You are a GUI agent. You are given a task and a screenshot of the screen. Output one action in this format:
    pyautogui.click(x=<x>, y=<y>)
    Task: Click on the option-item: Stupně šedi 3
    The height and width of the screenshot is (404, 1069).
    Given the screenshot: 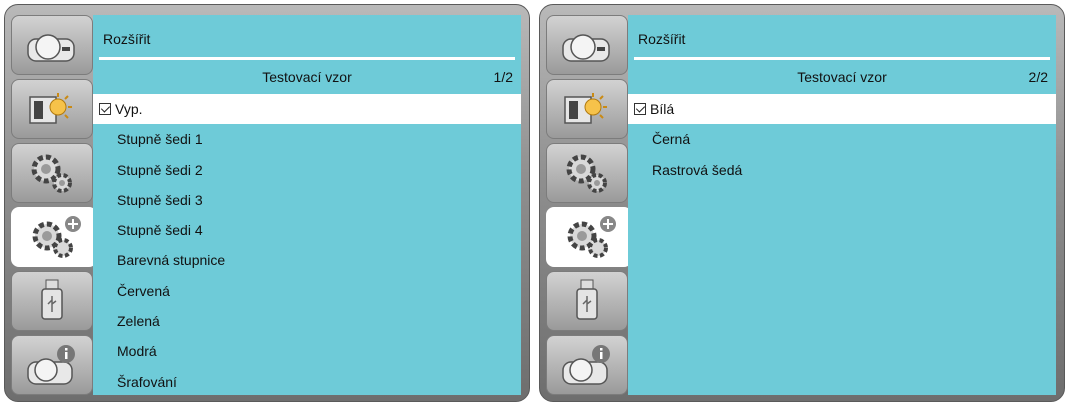 What is the action you would take?
    pyautogui.click(x=307, y=200)
    